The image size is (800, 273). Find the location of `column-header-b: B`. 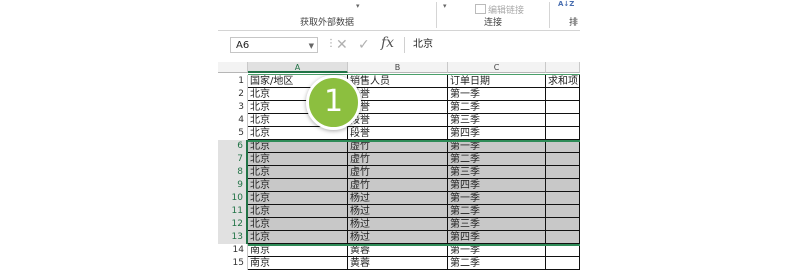

column-header-b: B is located at coordinates (398, 67).